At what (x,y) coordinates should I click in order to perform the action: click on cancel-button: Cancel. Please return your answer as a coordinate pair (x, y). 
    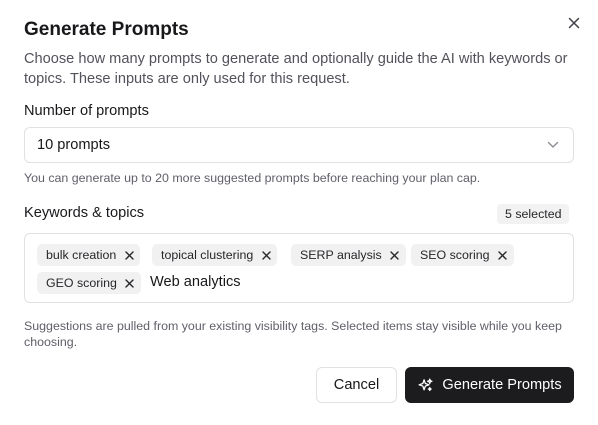
    Looking at the image, I should click on (356, 385).